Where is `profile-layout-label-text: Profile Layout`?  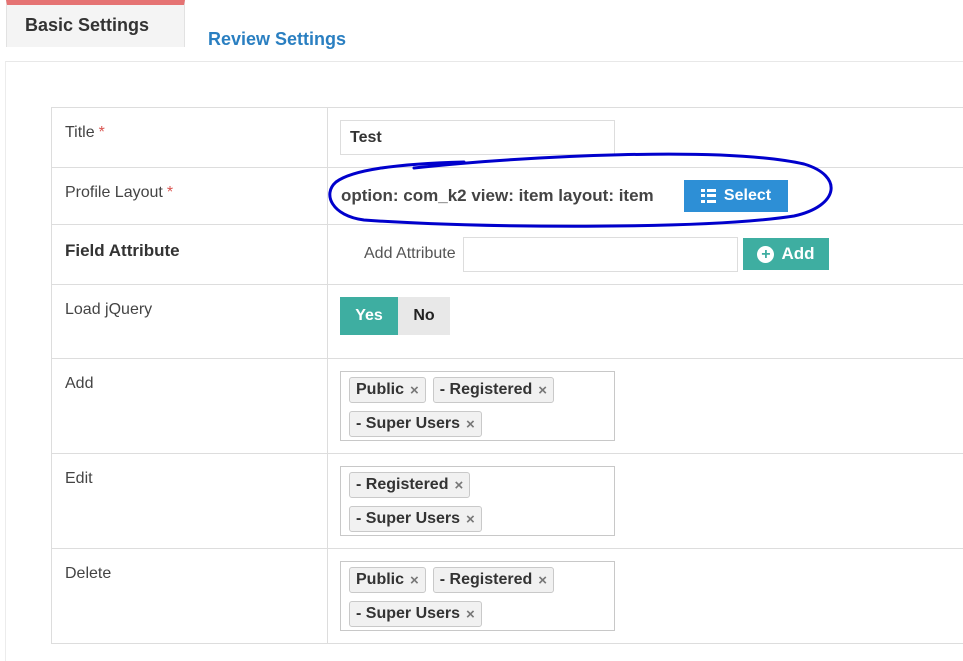
profile-layout-label-text: Profile Layout is located at coordinates (114, 192).